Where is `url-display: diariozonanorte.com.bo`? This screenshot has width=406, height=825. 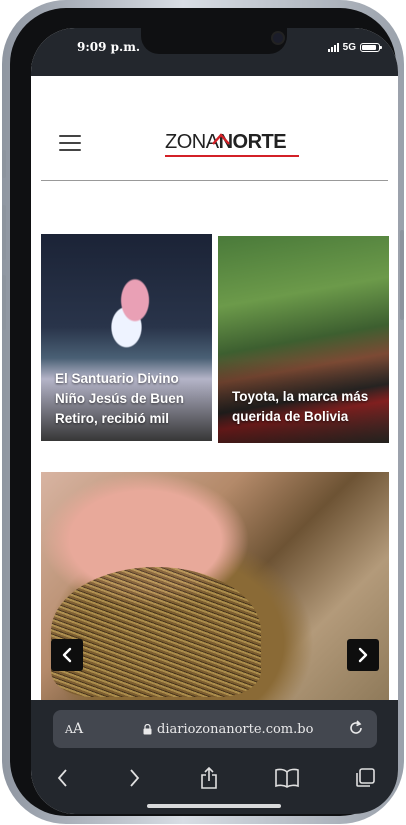 url-display: diariozonanorte.com.bo is located at coordinates (228, 729).